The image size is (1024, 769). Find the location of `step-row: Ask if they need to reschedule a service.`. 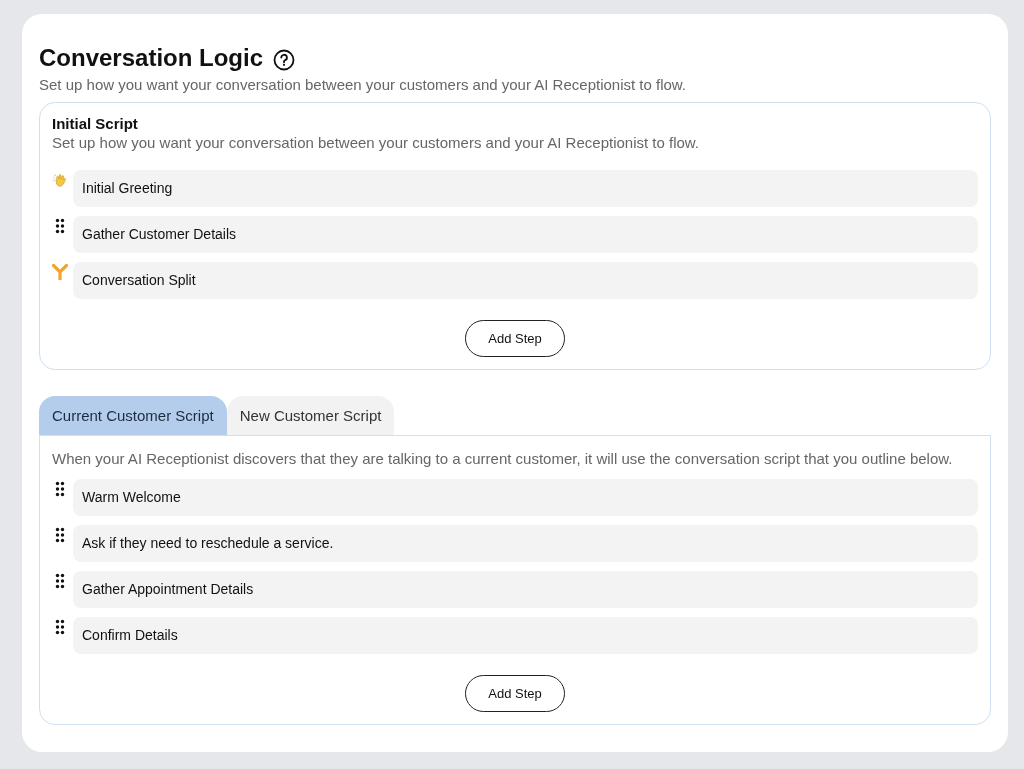

step-row: Ask if they need to reschedule a service. is located at coordinates (525, 543).